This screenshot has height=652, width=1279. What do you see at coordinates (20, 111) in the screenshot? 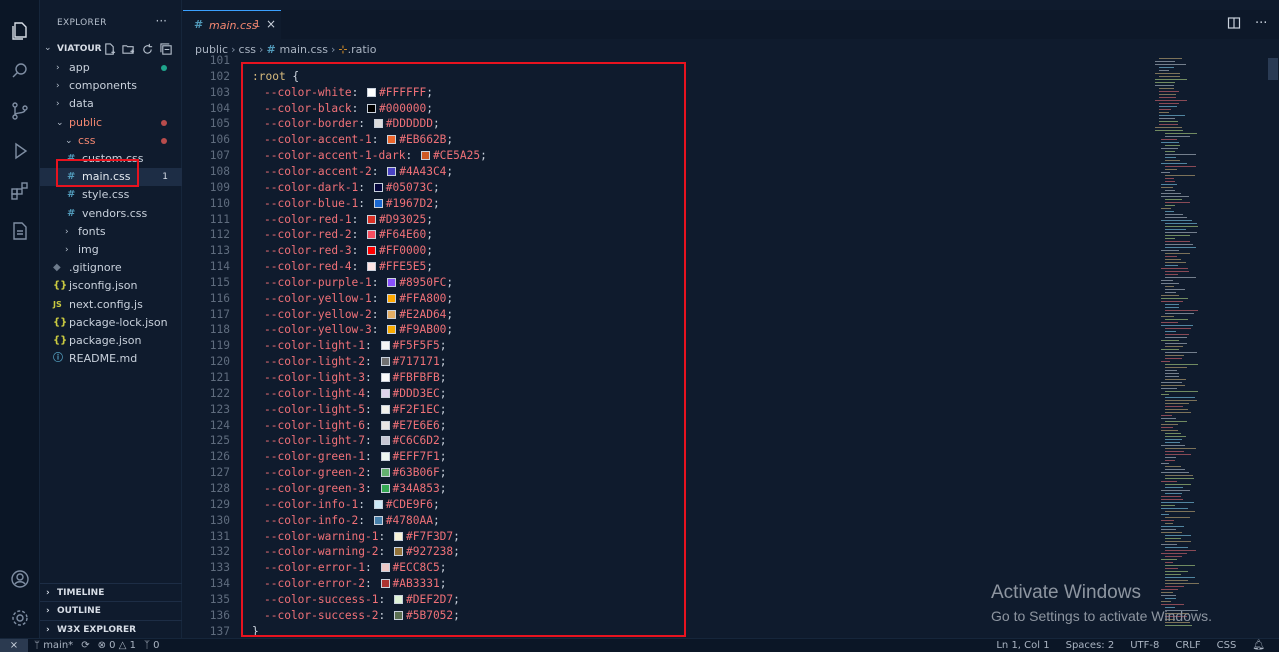
I see `source-control-icon` at bounding box center [20, 111].